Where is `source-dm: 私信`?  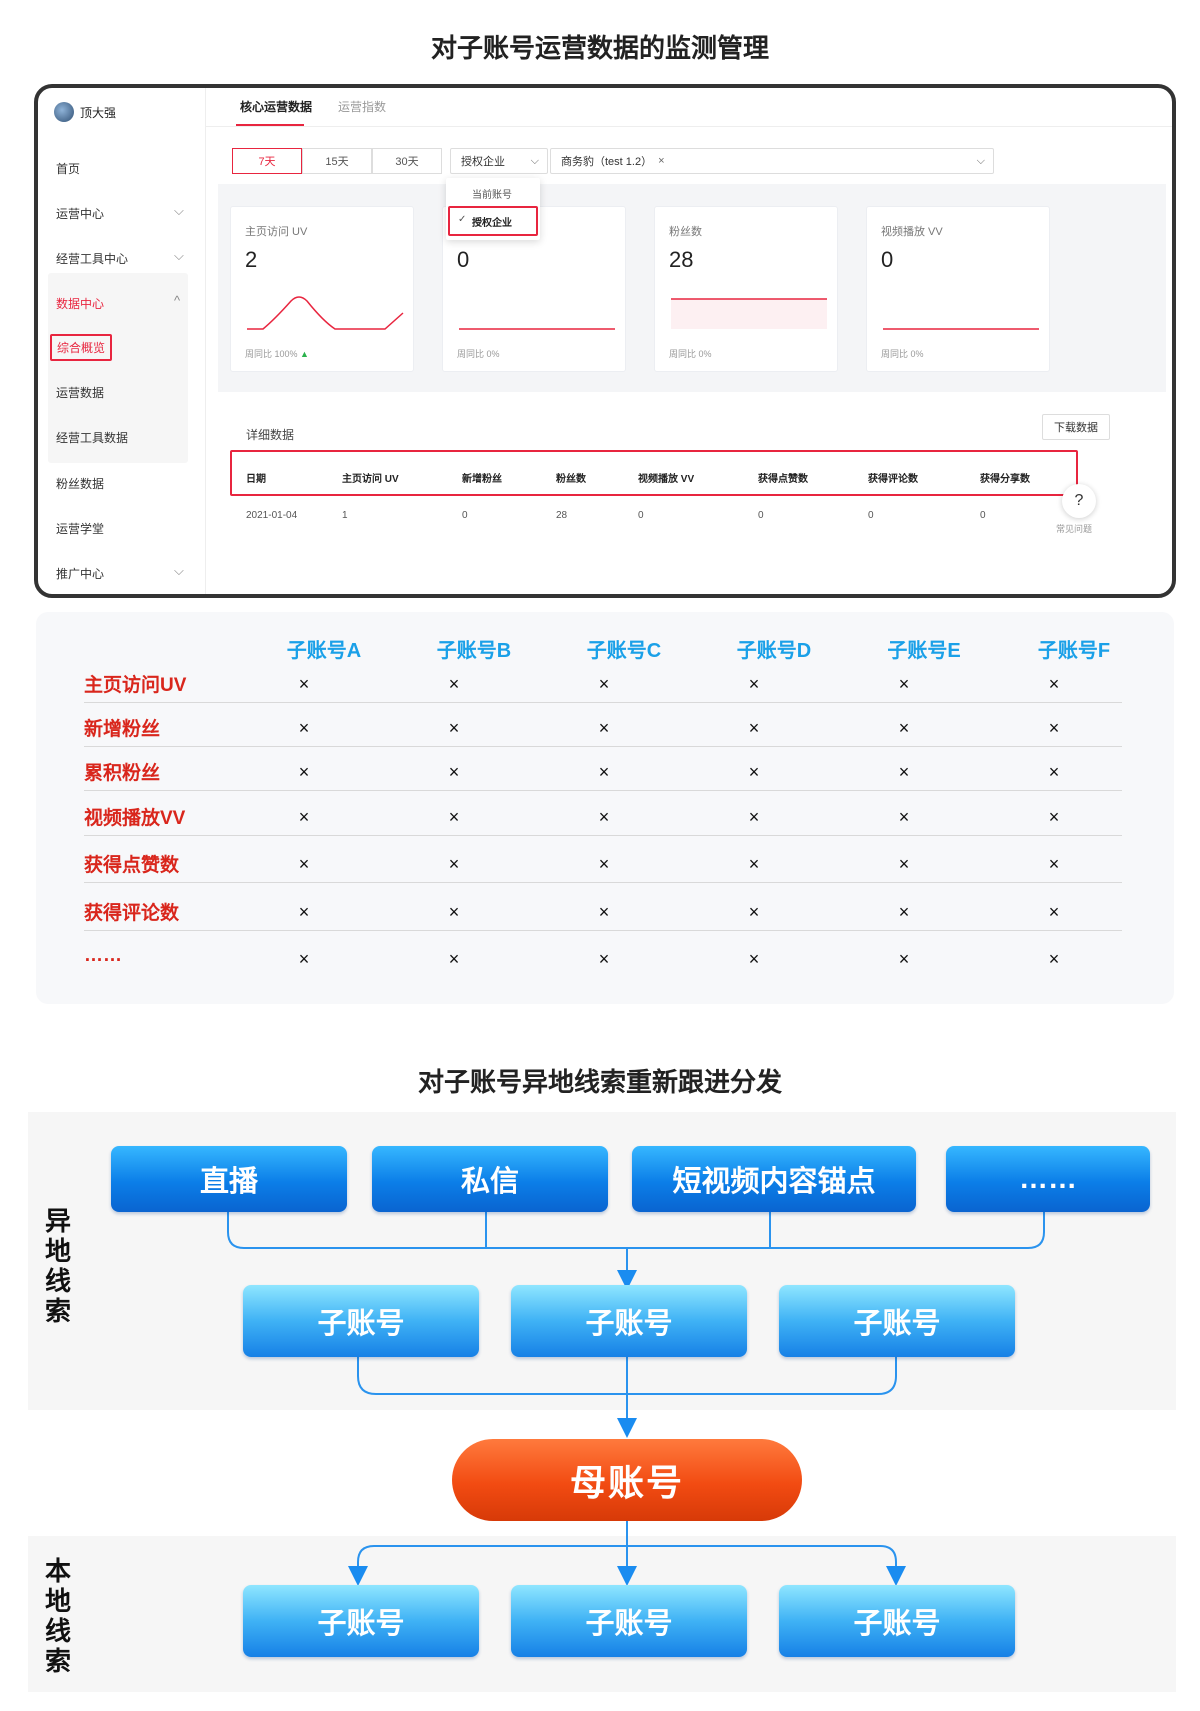
source-dm: 私信 is located at coordinates (490, 1179).